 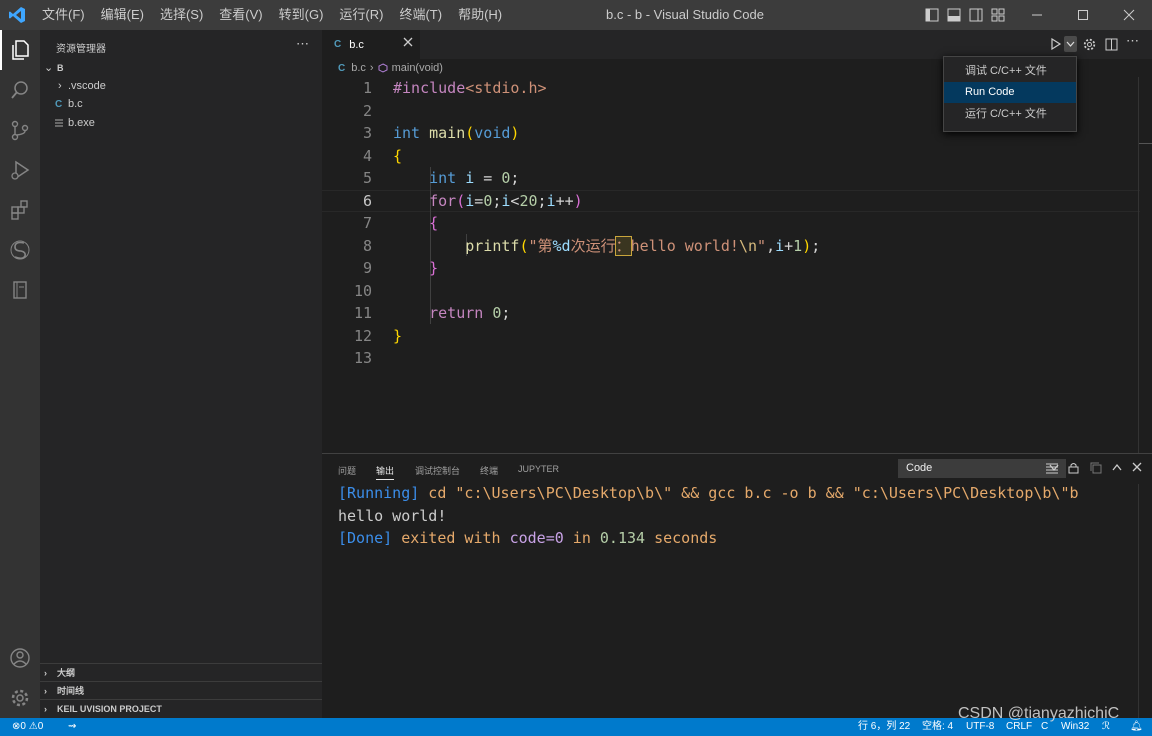 What do you see at coordinates (20, 658) in the screenshot?
I see `account-icon` at bounding box center [20, 658].